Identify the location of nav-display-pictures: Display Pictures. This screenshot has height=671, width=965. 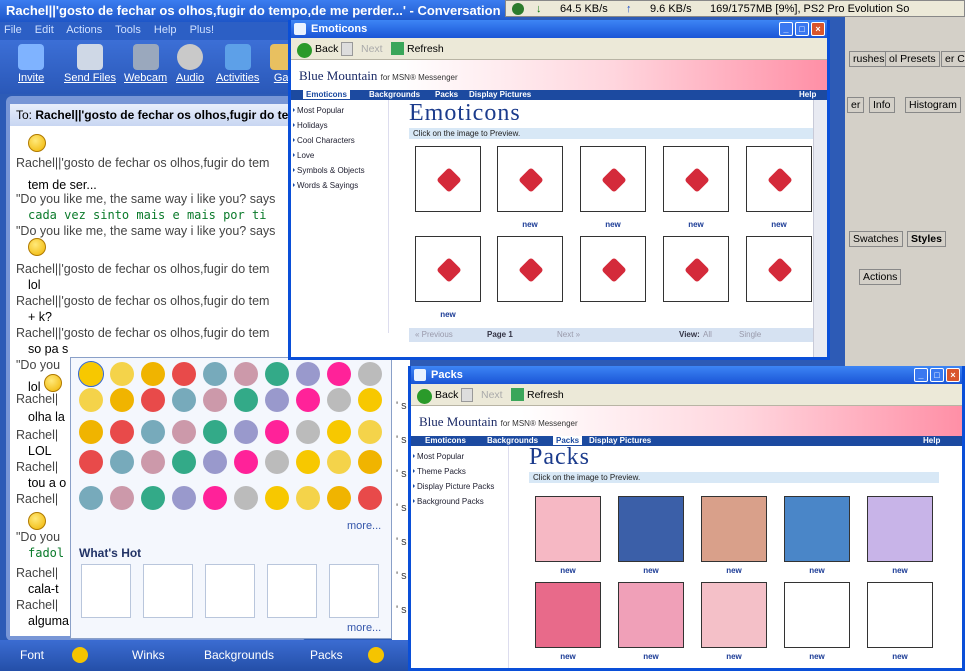
(500, 94).